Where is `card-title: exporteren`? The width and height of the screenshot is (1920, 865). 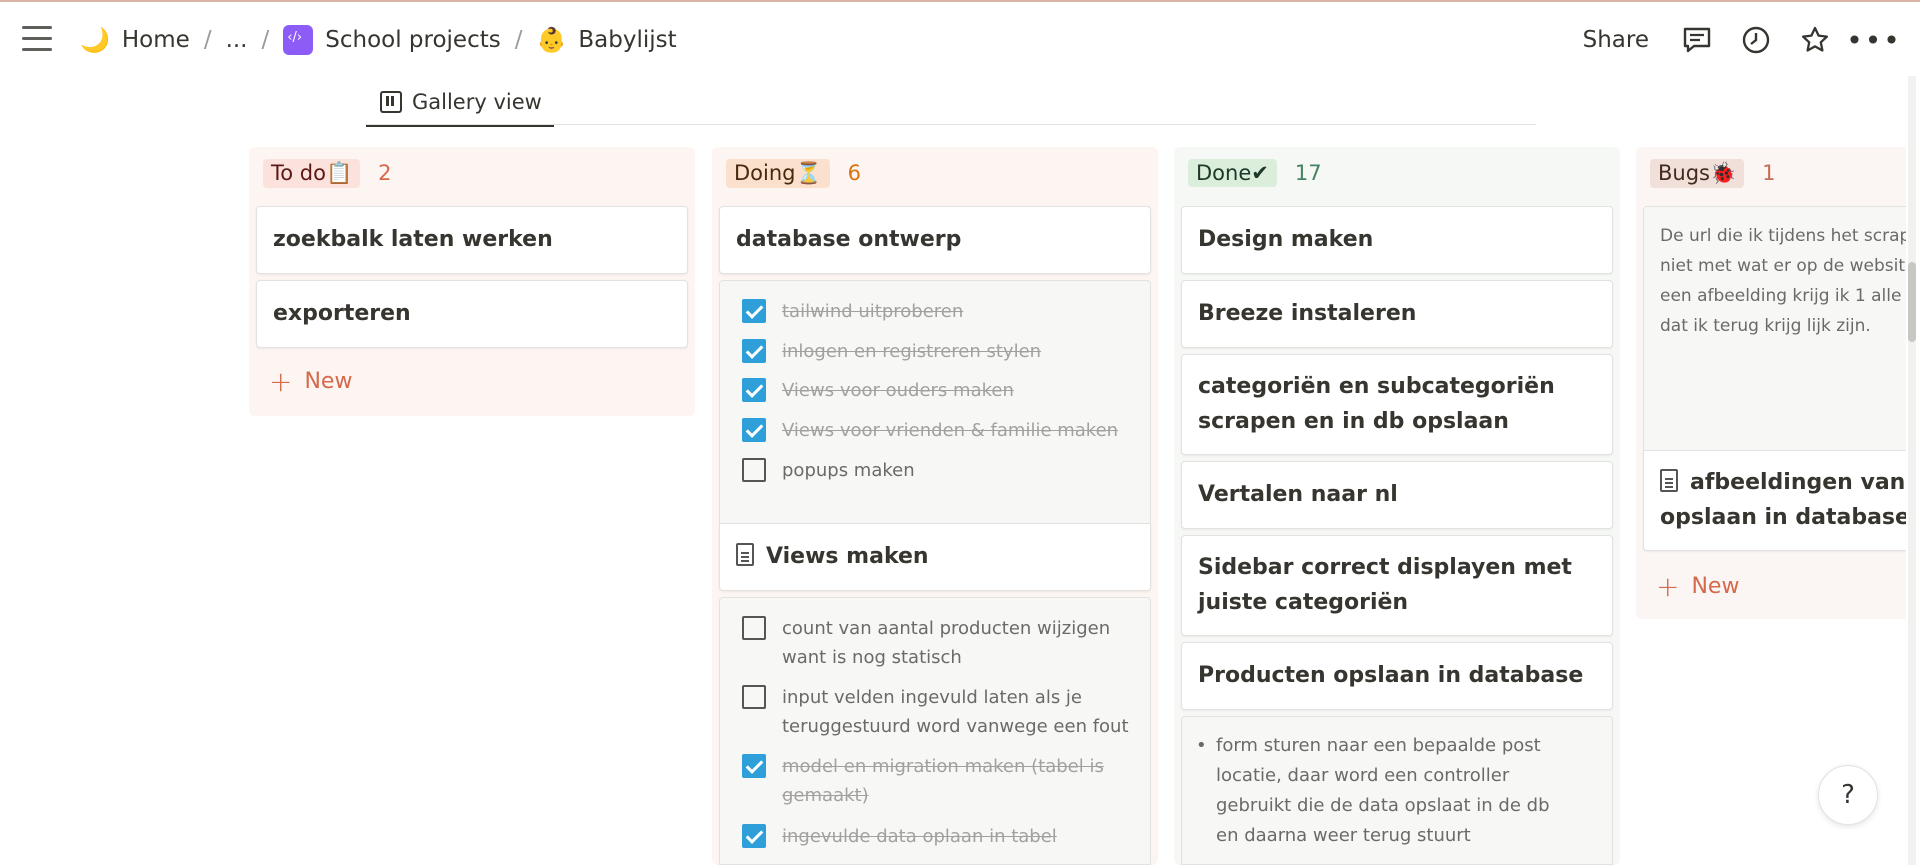
card-title: exporteren is located at coordinates (342, 313).